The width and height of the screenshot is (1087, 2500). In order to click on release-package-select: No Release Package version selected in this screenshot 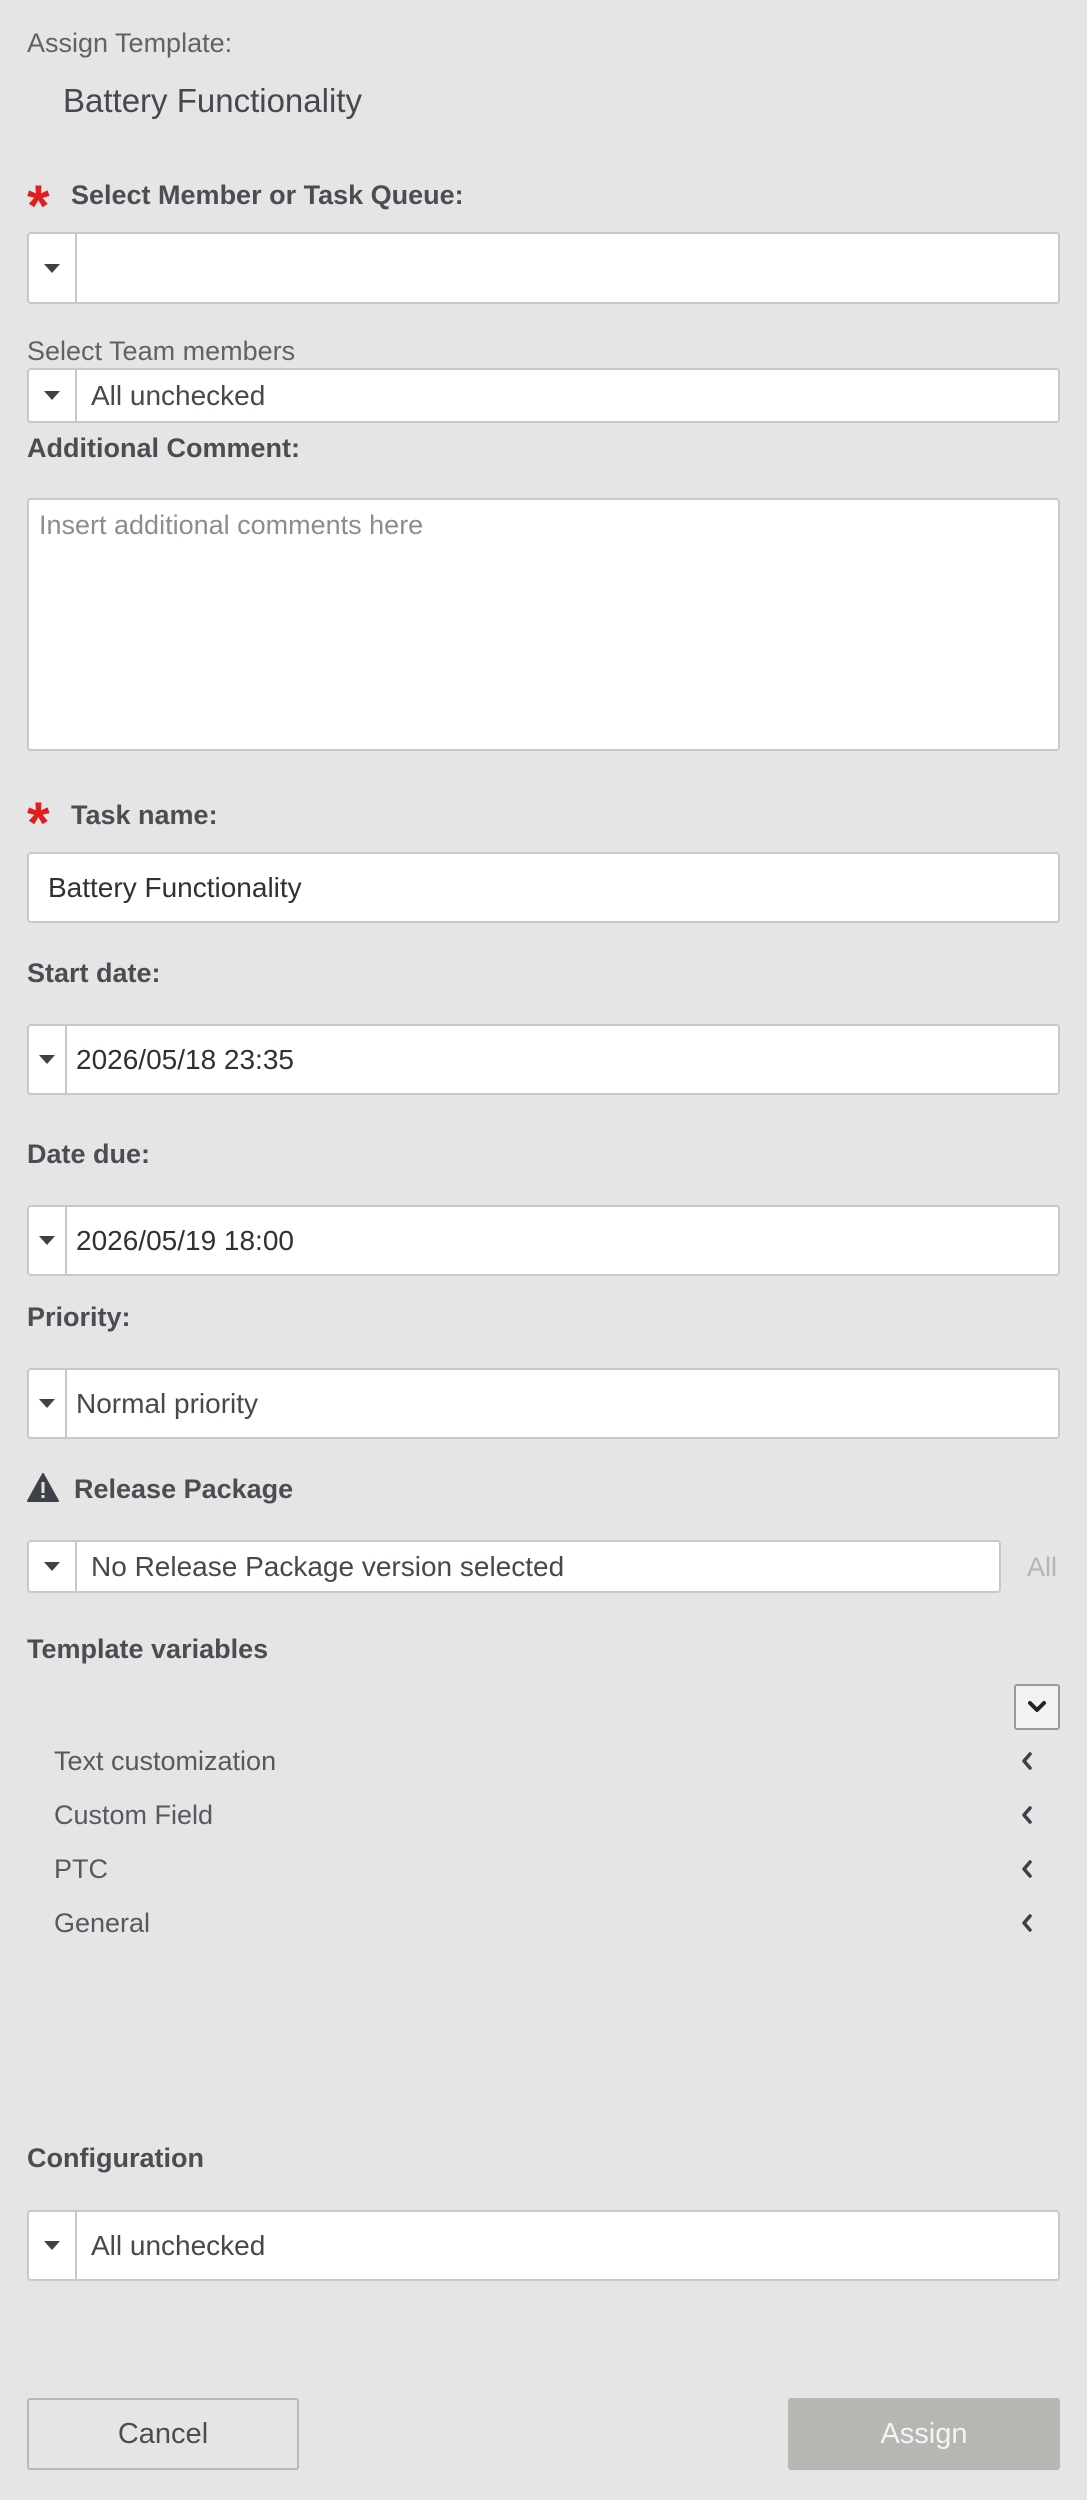, I will do `click(514, 1566)`.